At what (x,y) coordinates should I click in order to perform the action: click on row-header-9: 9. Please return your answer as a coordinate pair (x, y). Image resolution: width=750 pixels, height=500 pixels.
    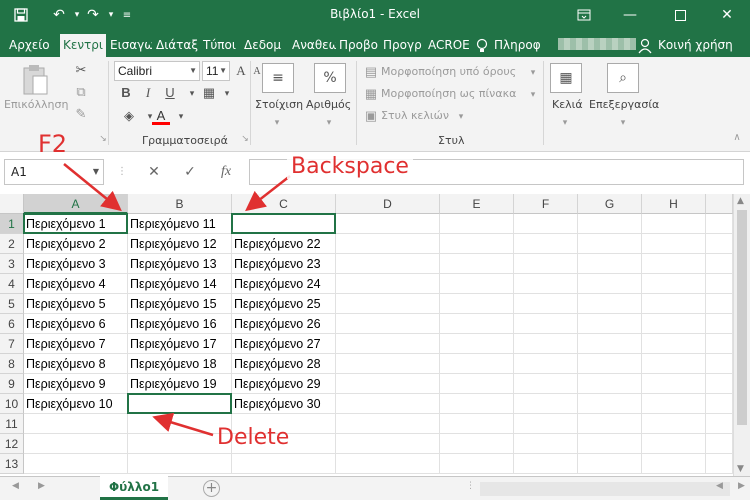
    Looking at the image, I should click on (12, 384).